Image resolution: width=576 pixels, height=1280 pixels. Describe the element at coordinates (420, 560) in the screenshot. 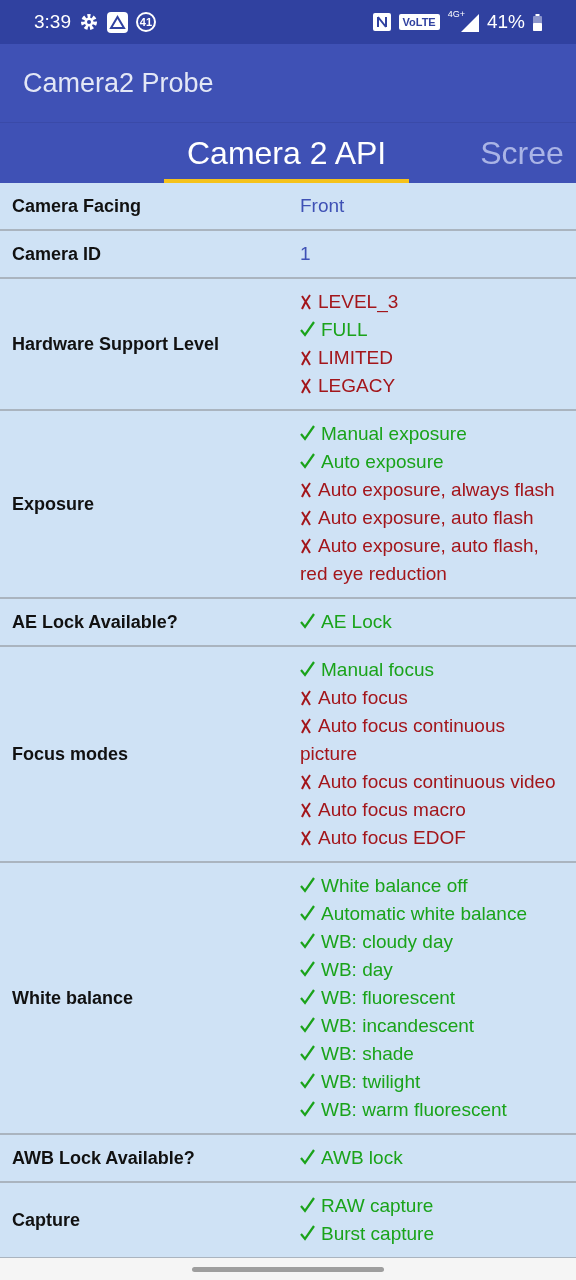

I see `feature-item: Auto exposure, auto flash, red eye reduction` at that location.